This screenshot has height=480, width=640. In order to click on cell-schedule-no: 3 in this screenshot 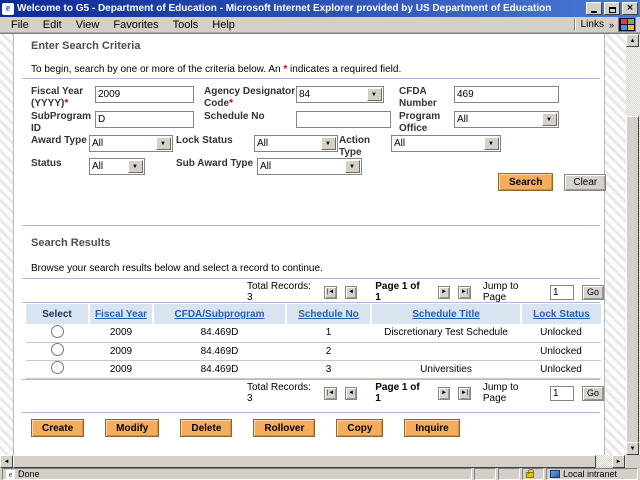, I will do `click(328, 369)`.